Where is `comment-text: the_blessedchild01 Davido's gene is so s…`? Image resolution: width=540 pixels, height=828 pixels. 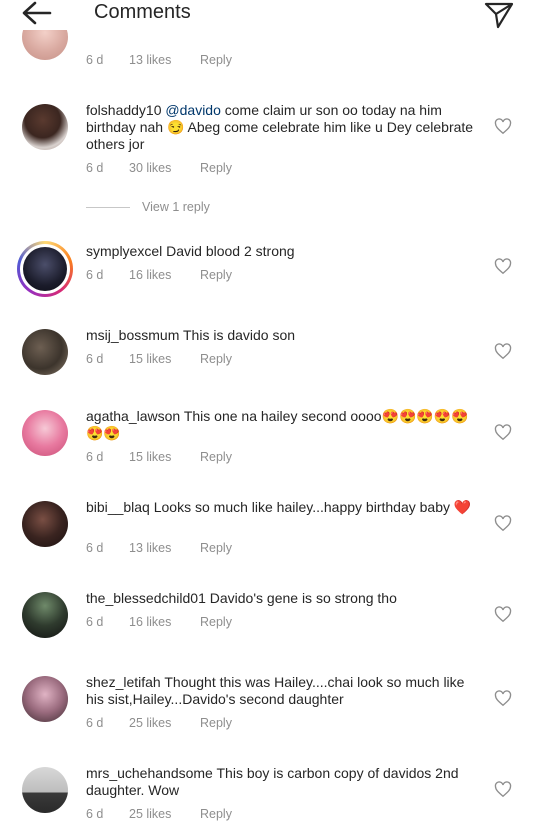 comment-text: the_blessedchild01 Davido's gene is so s… is located at coordinates (281, 598).